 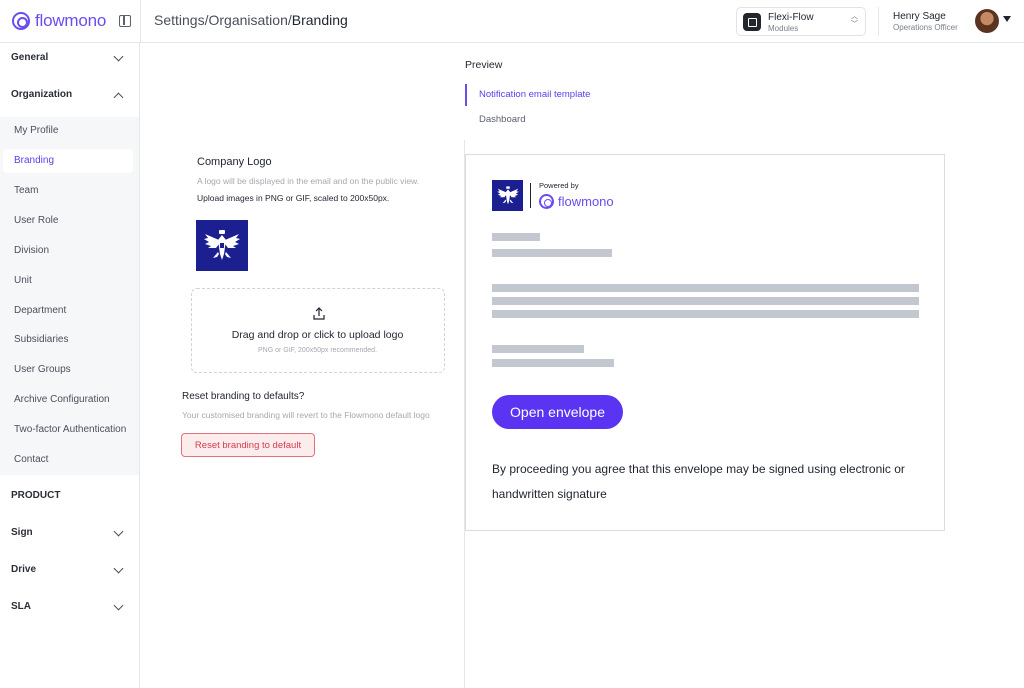 I want to click on sidebar-section-sign: Sign, so click(x=69, y=533).